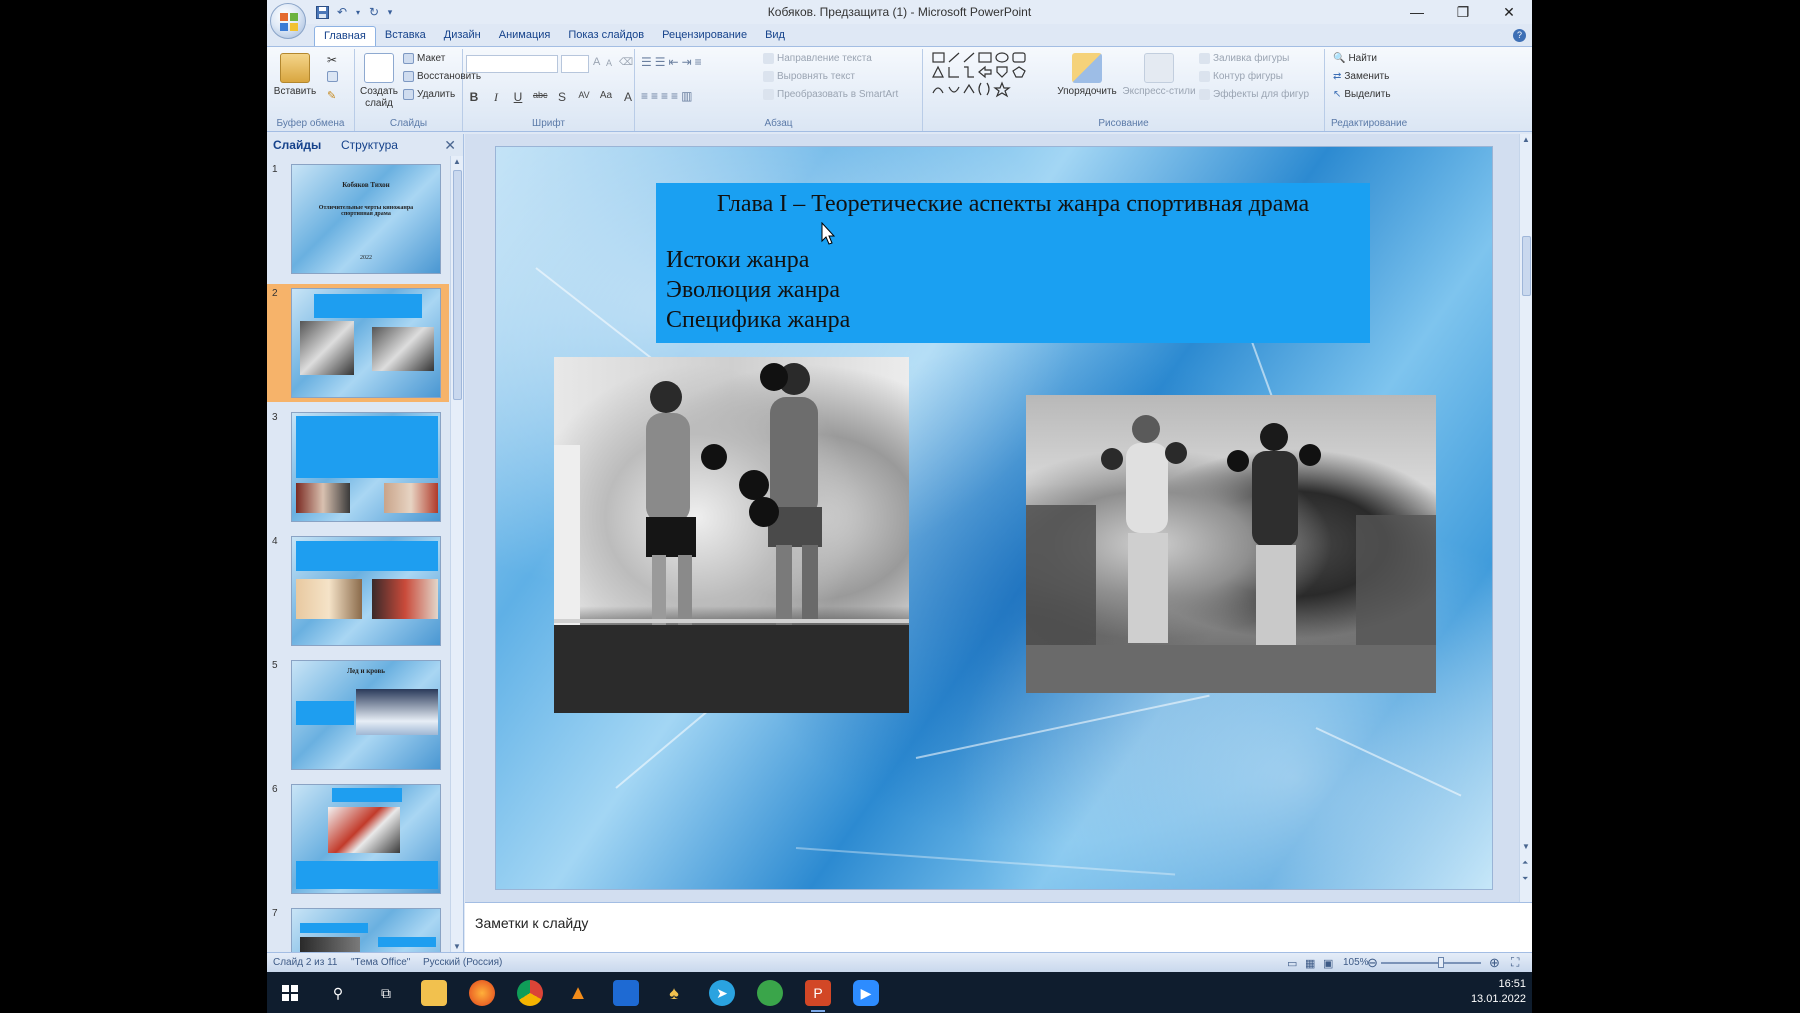 This screenshot has width=1800, height=1013. I want to click on close-button: ✕, so click(1509, 12).